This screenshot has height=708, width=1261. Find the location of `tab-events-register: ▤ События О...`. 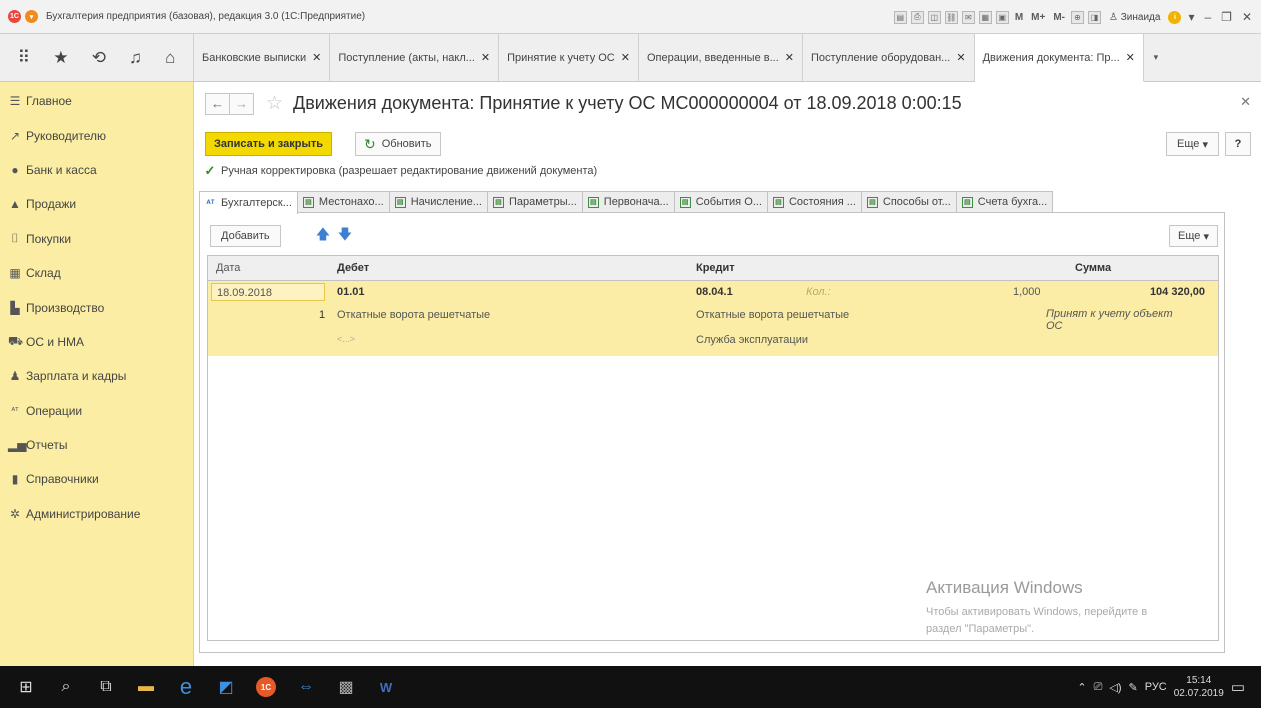

tab-events-register: ▤ События О... is located at coordinates (720, 201).